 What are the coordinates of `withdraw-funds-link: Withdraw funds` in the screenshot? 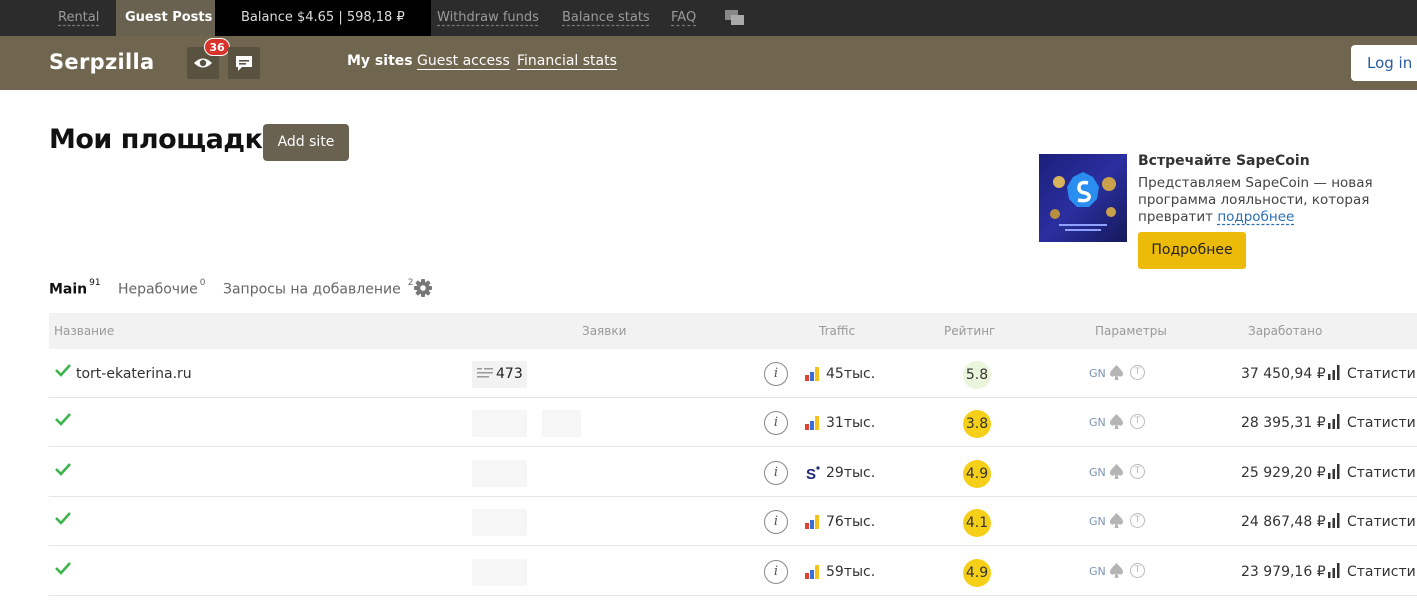 It's located at (488, 18).